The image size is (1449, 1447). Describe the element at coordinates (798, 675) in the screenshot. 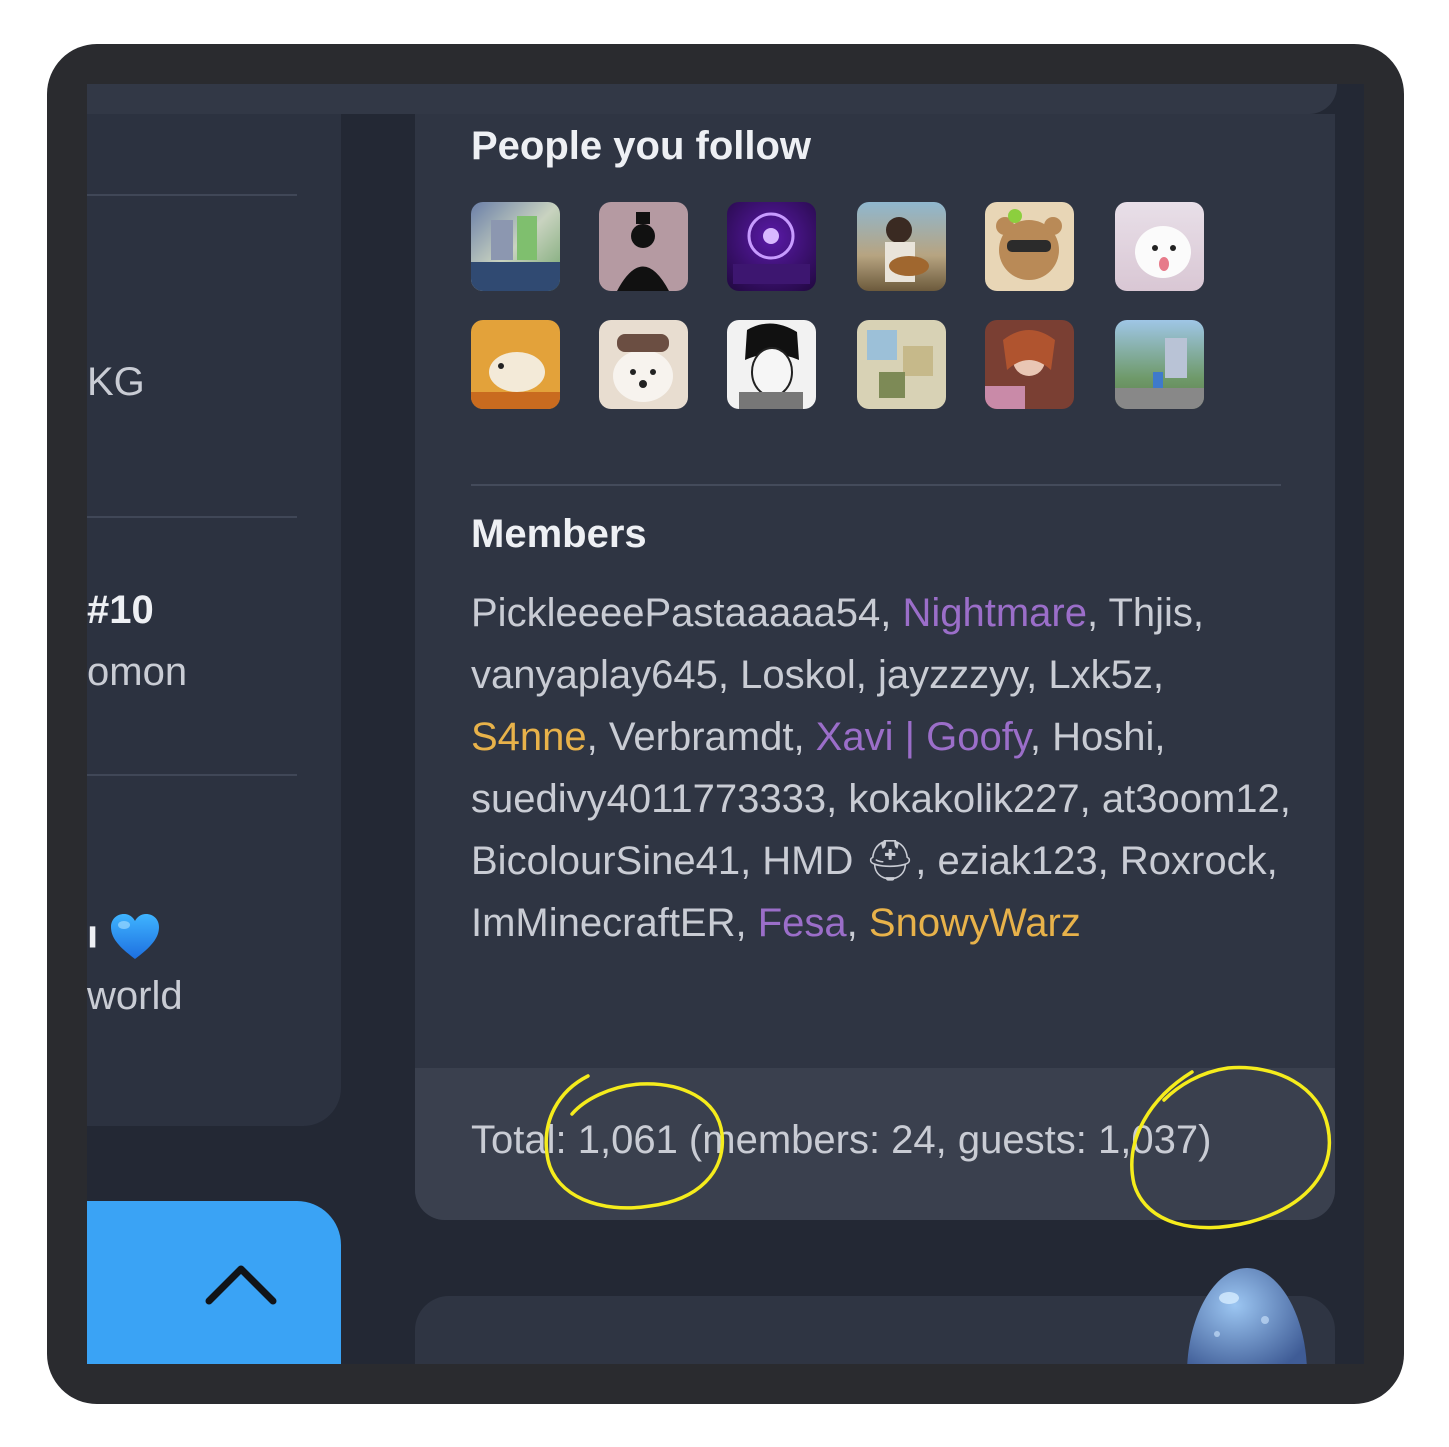

I see `member-link: Loskol` at that location.